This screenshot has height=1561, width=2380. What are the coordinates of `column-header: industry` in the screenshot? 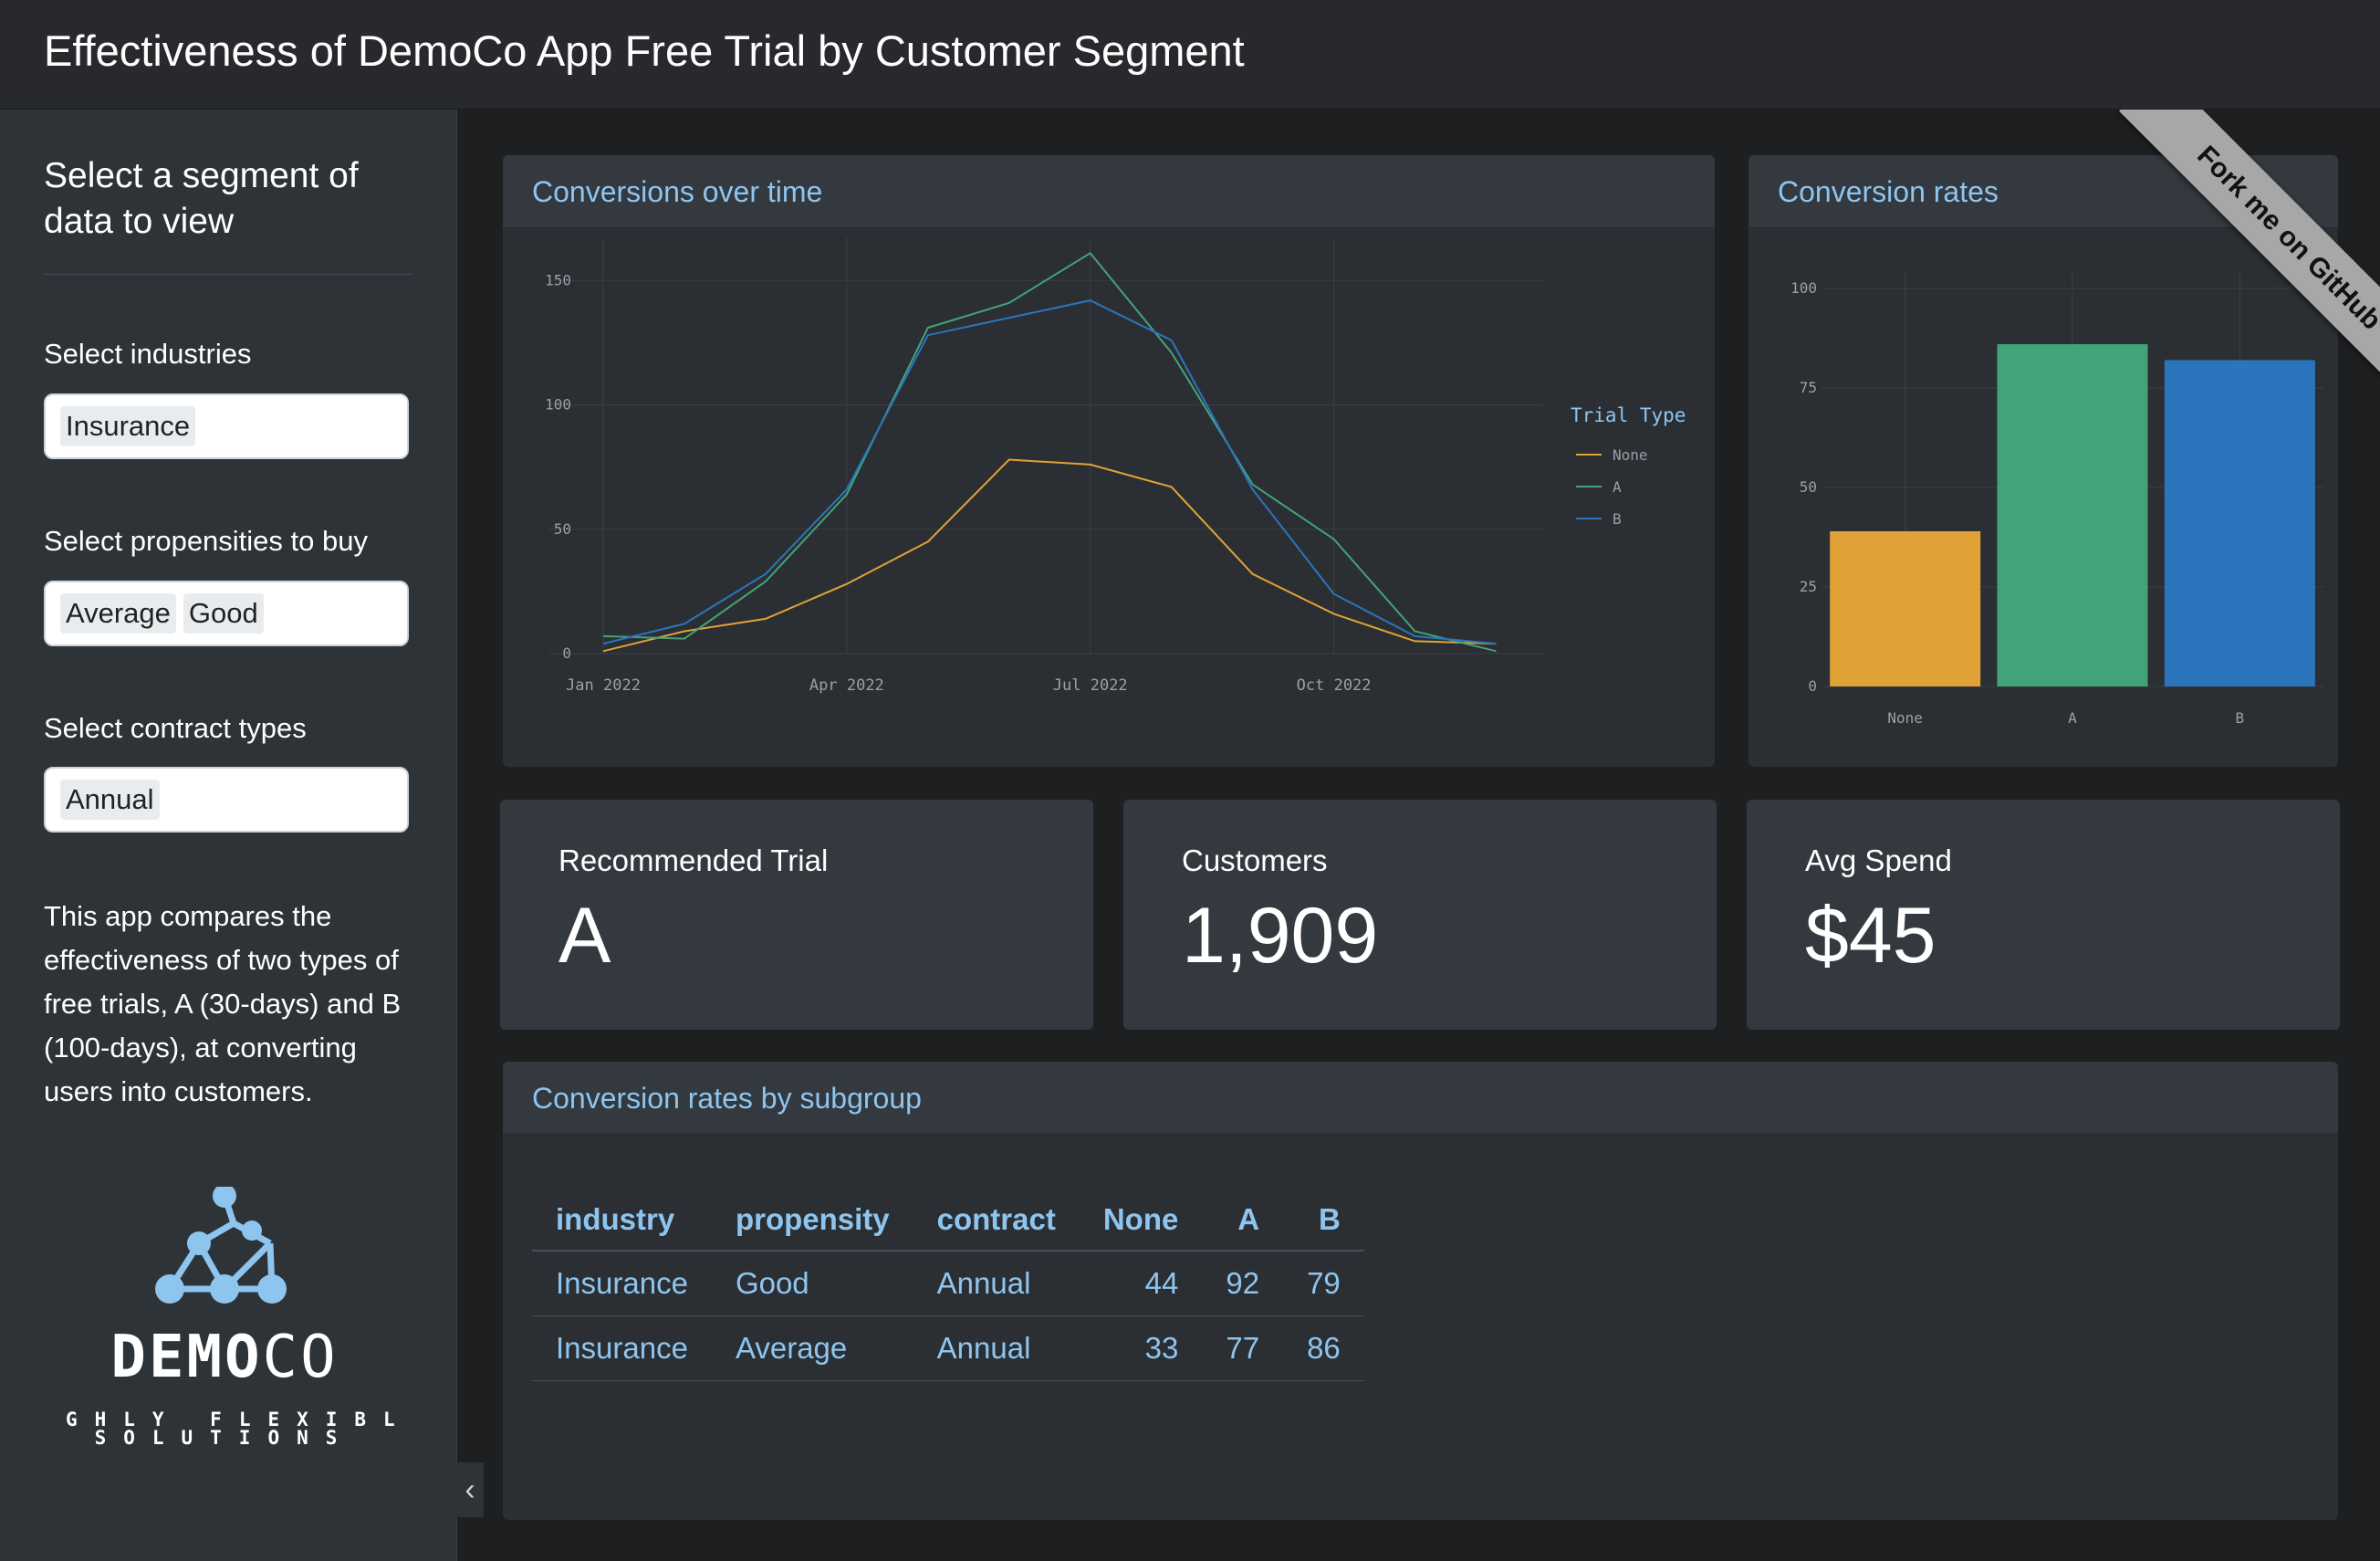 It's located at (622, 1220).